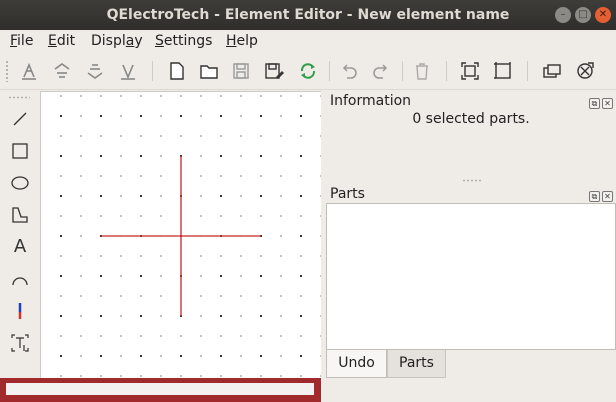  I want to click on save-icon, so click(241, 71).